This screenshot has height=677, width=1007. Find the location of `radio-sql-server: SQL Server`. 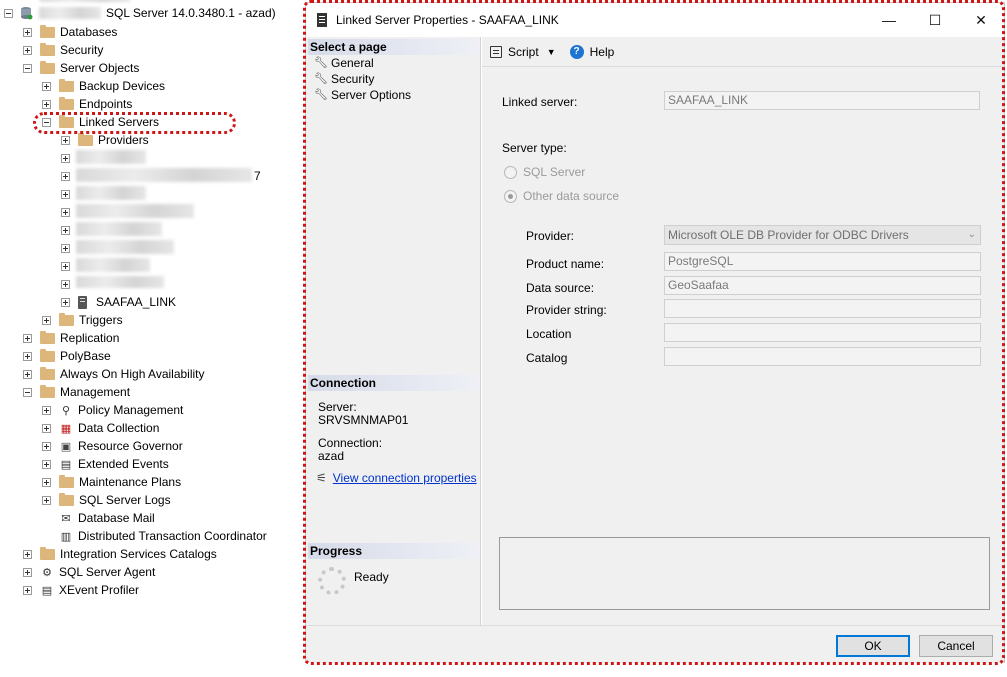

radio-sql-server: SQL Server is located at coordinates (544, 172).